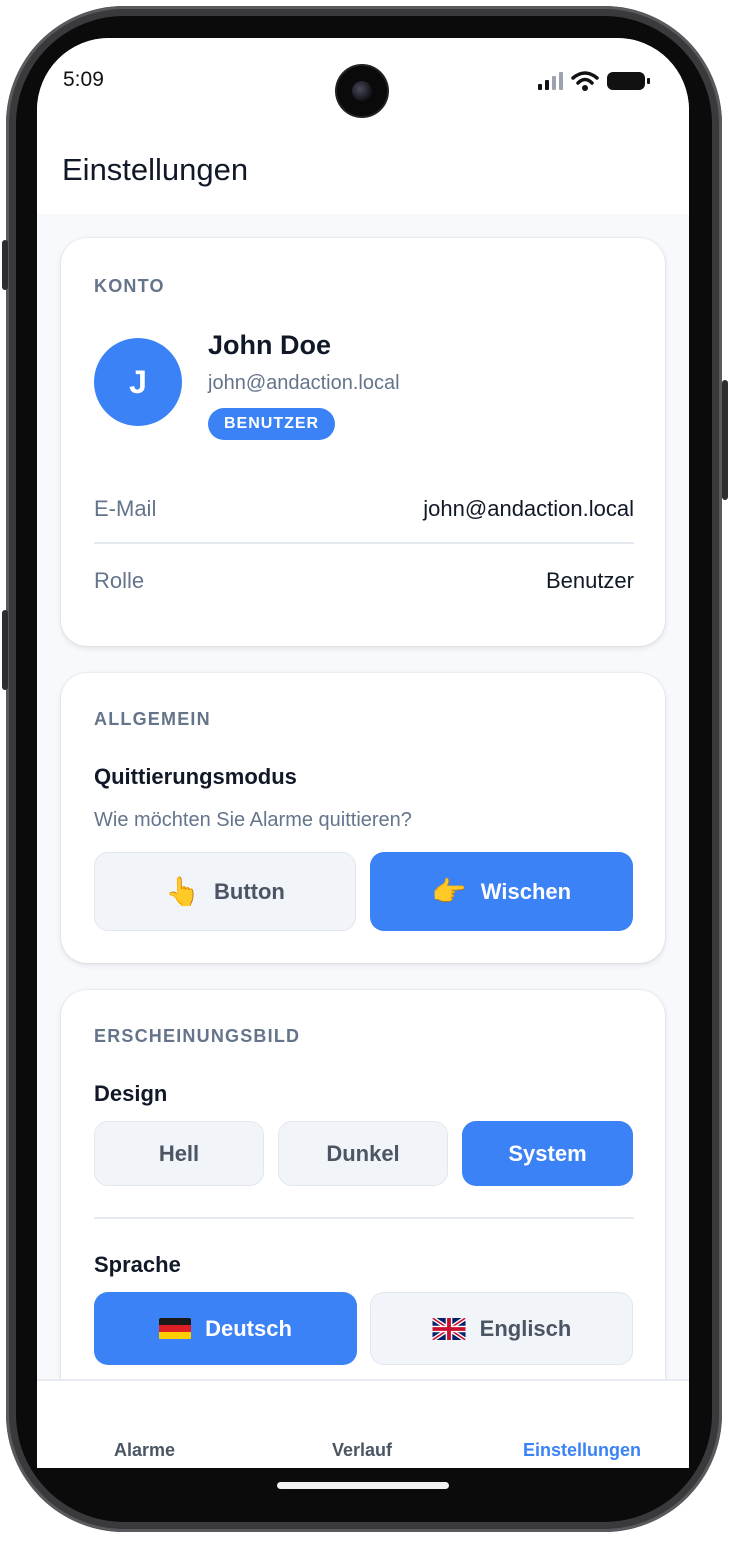 Image resolution: width=730 pixels, height=1542 pixels. What do you see at coordinates (362, 1450) in the screenshot?
I see `nav-item-history: Verlauf` at bounding box center [362, 1450].